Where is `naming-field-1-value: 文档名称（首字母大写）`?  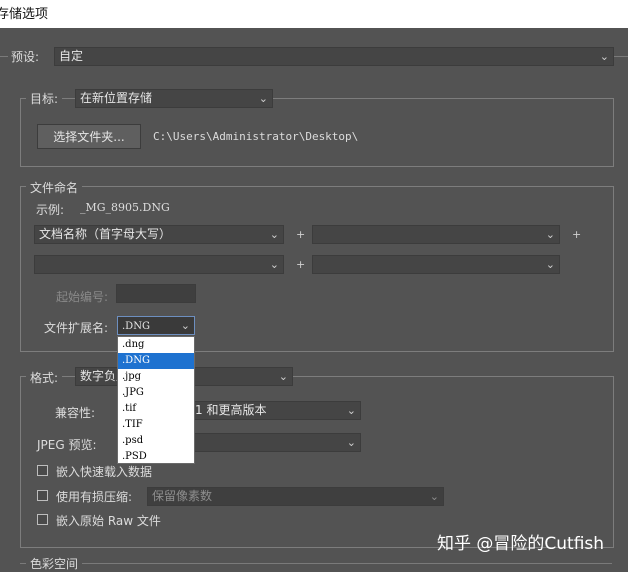
naming-field-1-value: 文档名称（首字母大写） is located at coordinates (105, 234).